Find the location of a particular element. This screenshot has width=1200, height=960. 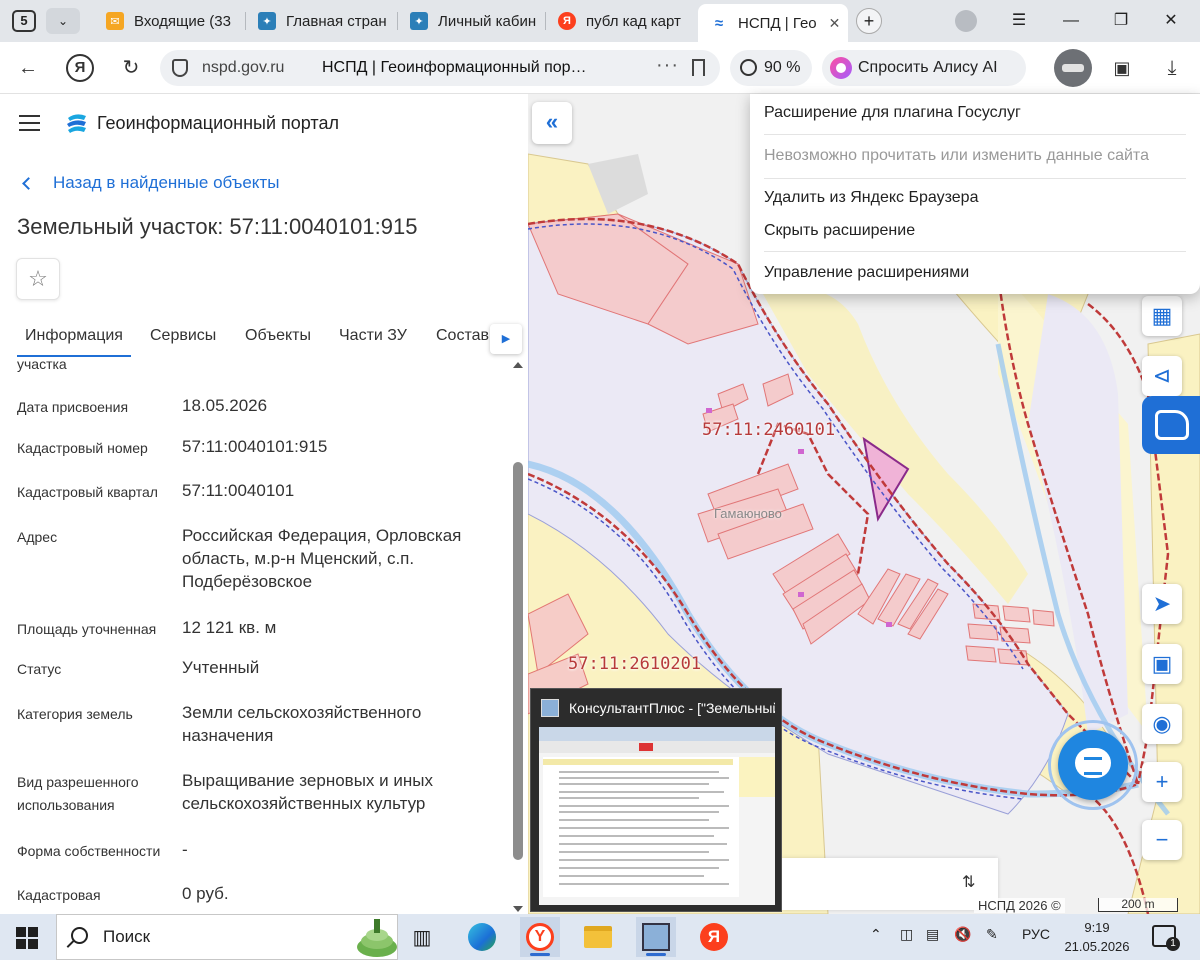

minimize-icon: — is located at coordinates (1071, 20).